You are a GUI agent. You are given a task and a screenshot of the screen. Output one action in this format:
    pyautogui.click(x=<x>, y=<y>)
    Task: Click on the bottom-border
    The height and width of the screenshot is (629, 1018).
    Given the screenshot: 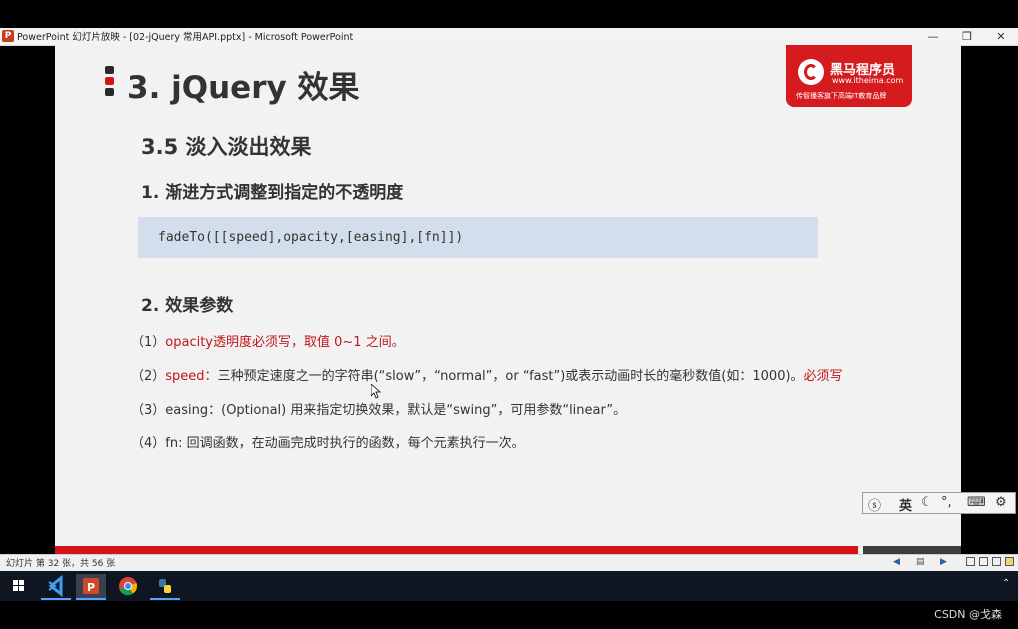 What is the action you would take?
    pyautogui.click(x=509, y=615)
    